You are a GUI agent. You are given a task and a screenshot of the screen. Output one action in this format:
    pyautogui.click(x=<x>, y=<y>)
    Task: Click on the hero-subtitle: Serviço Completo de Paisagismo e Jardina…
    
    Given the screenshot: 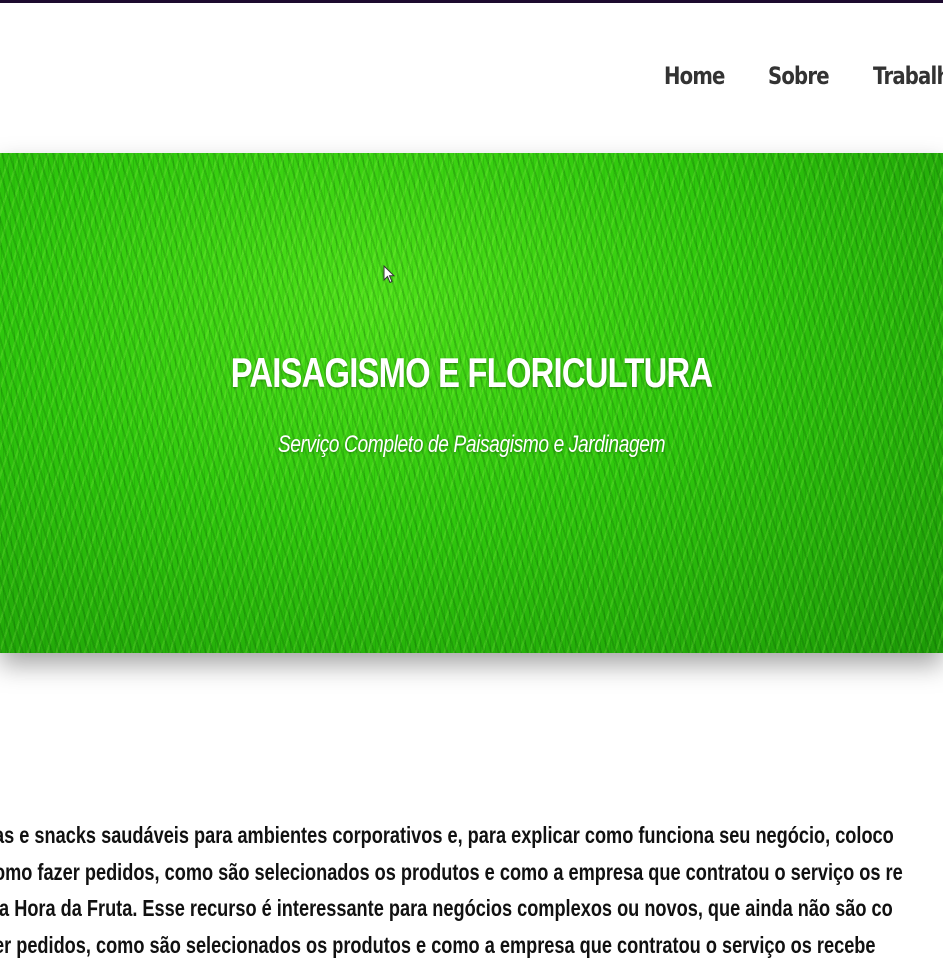 What is the action you would take?
    pyautogui.click(x=471, y=445)
    